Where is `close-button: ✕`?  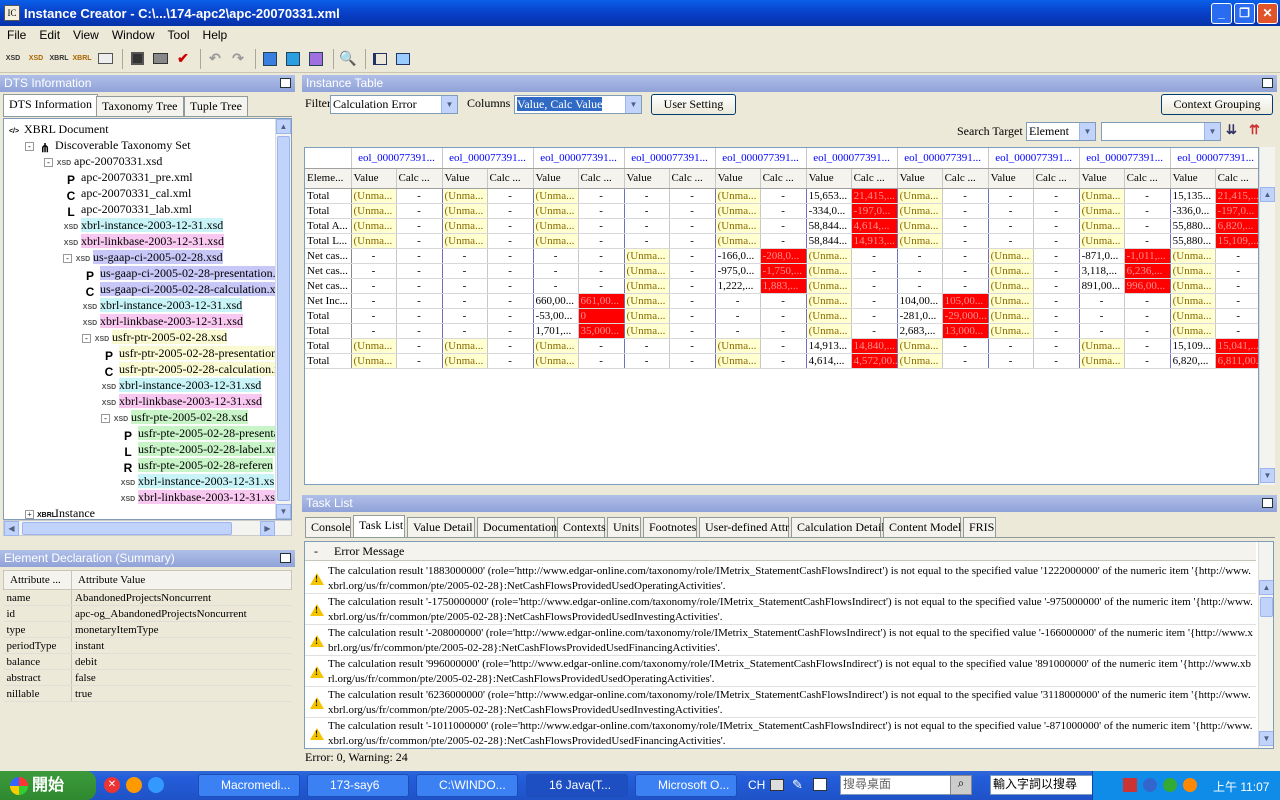
close-button: ✕ is located at coordinates (1267, 13).